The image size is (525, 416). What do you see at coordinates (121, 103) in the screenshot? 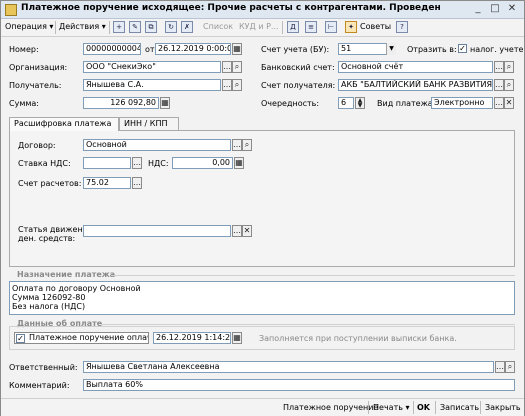
I see `sum-field: 126 092,80` at bounding box center [121, 103].